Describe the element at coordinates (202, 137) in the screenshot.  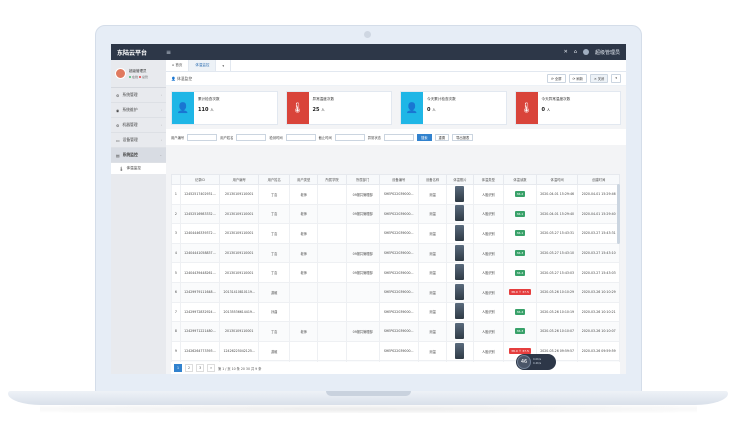
I see `user-id-input` at that location.